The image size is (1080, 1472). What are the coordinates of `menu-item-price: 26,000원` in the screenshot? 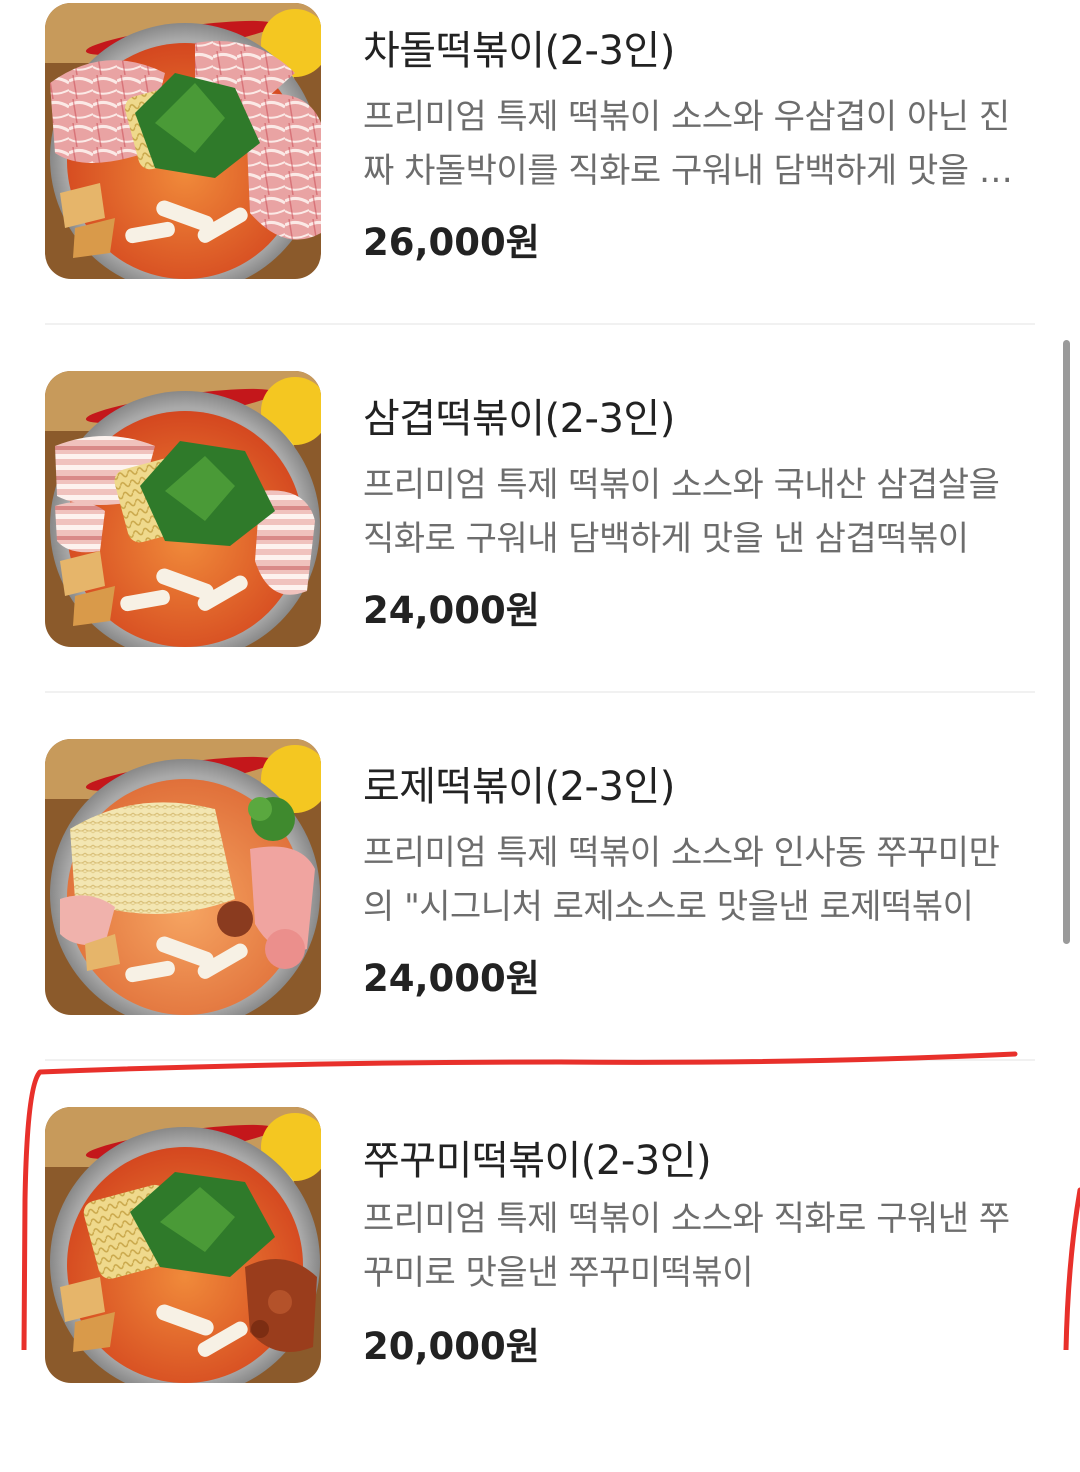 It's located at (451, 242).